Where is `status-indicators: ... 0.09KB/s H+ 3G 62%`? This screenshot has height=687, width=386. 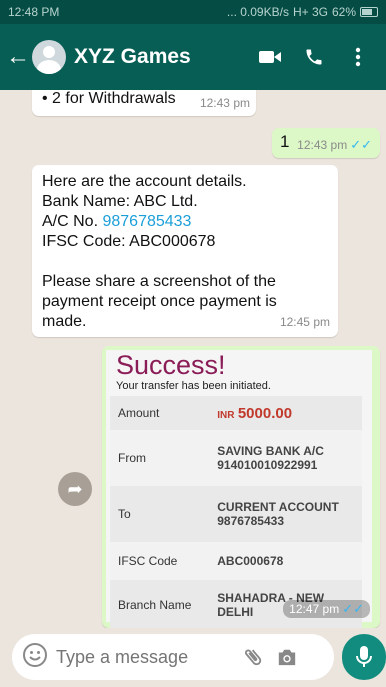 status-indicators: ... 0.09KB/s H+ 3G 62% is located at coordinates (302, 12).